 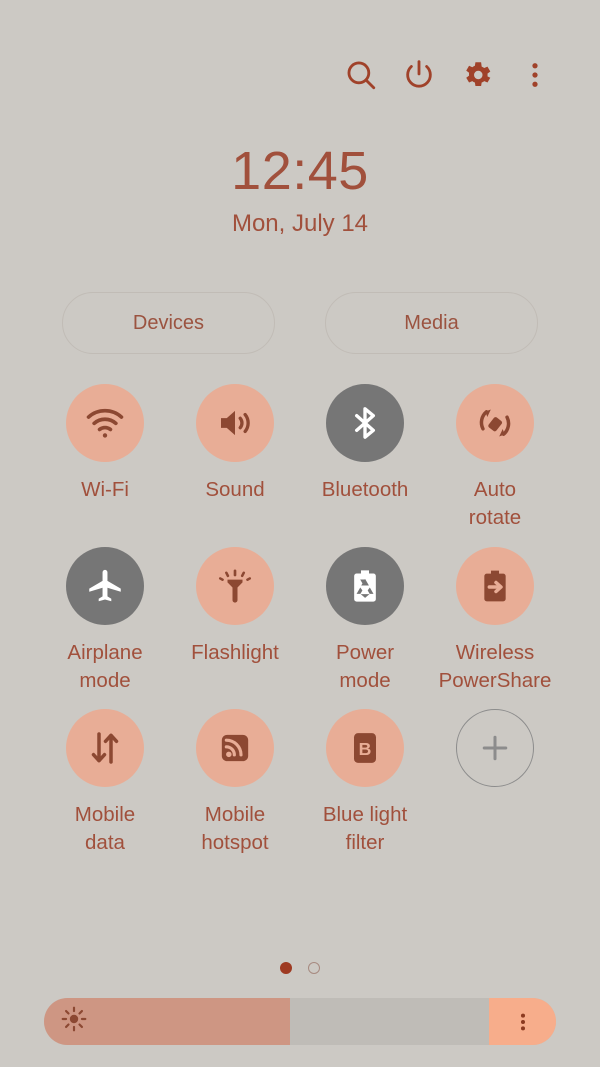 I want to click on plus-icon, so click(x=495, y=748).